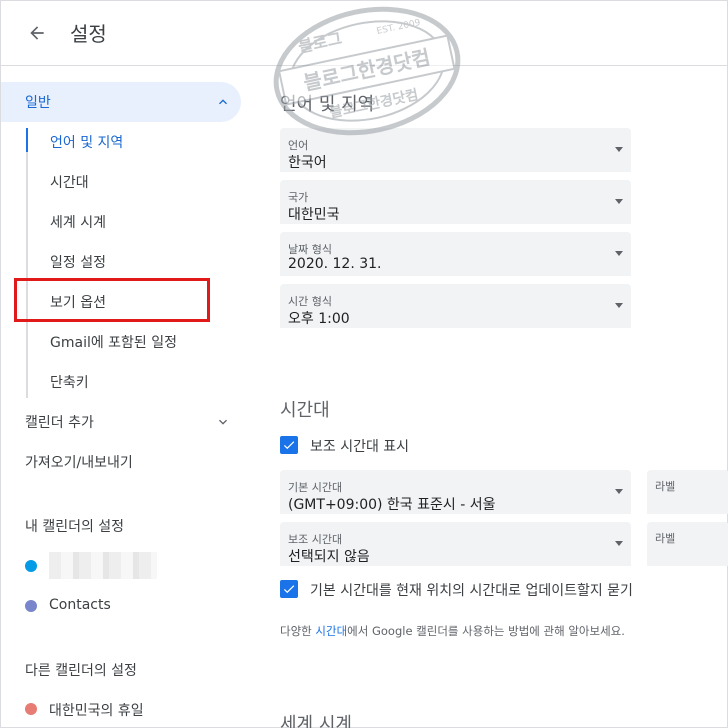 This screenshot has width=728, height=728. What do you see at coordinates (687, 544) in the screenshot?
I see `secondary-timezone-label-input: 라벨` at bounding box center [687, 544].